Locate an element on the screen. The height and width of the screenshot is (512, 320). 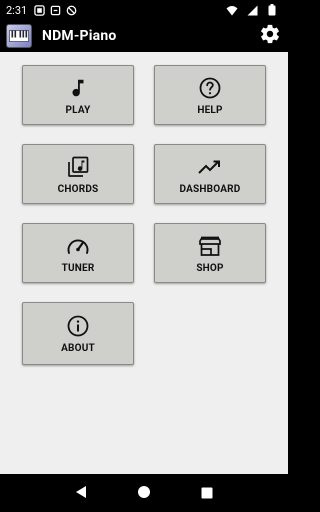
back-triangle-icon is located at coordinates (81, 493).